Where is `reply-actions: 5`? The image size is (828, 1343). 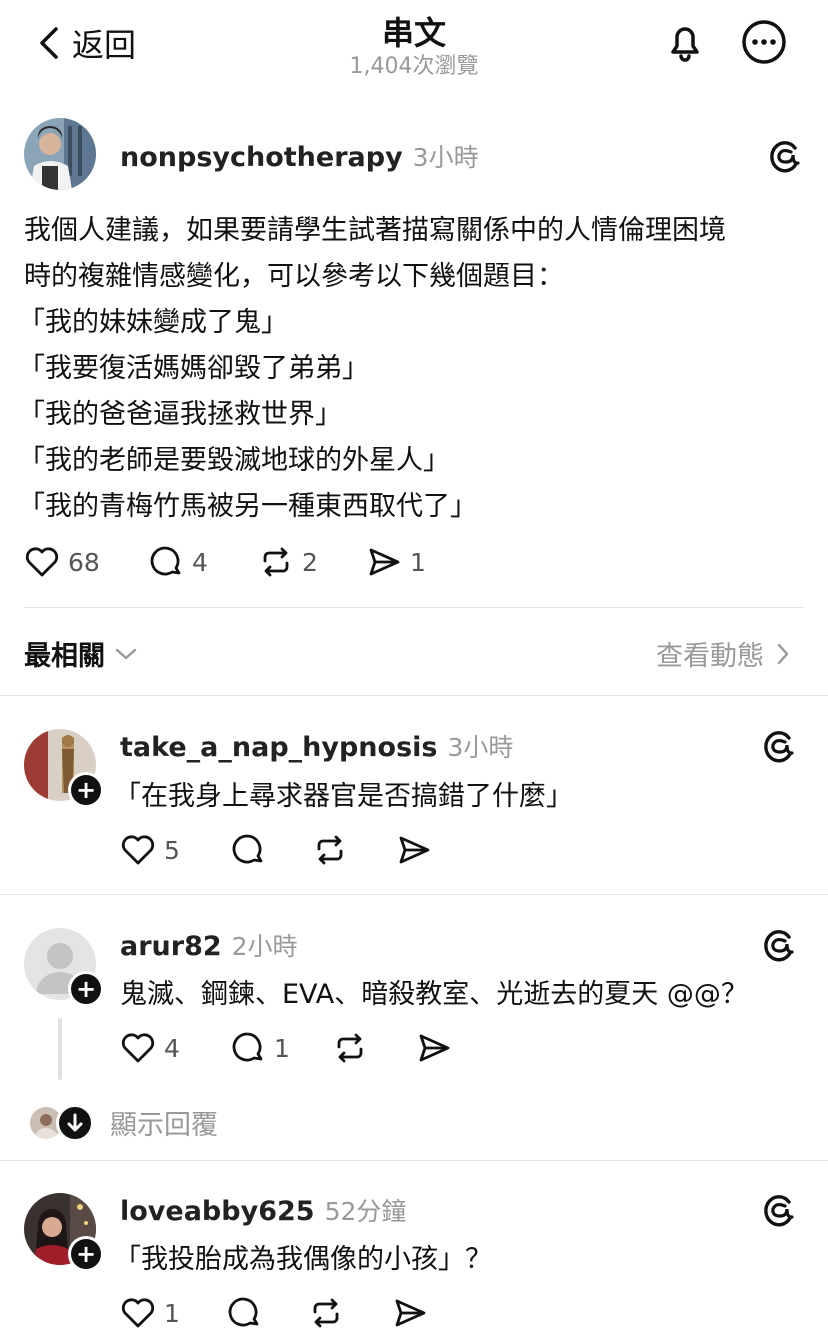
reply-actions: 5 is located at coordinates (276, 850).